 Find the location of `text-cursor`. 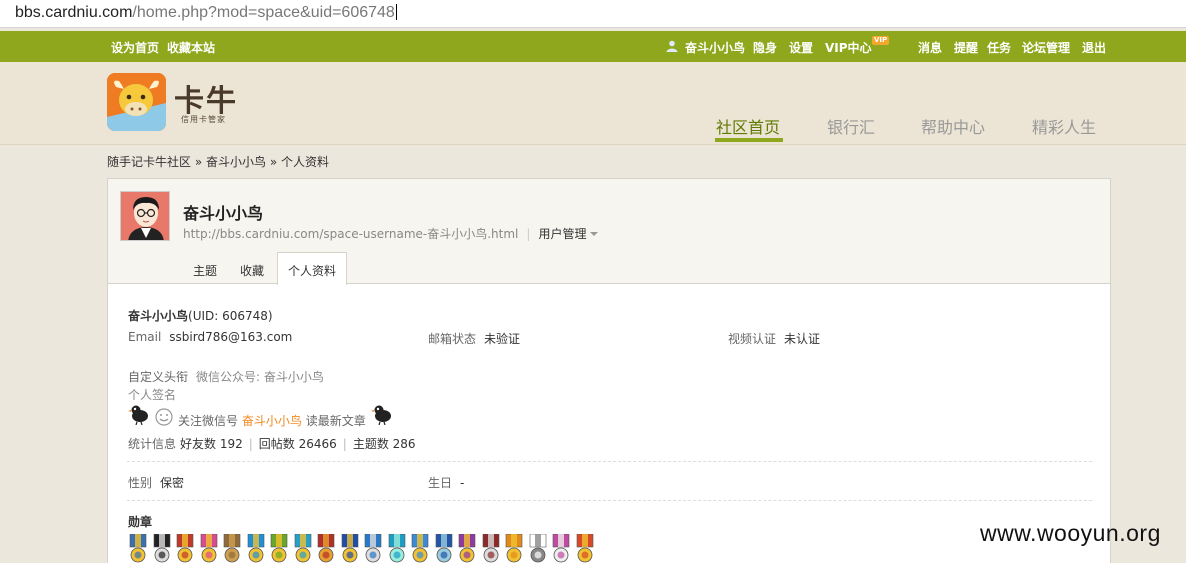

text-cursor is located at coordinates (396, 12).